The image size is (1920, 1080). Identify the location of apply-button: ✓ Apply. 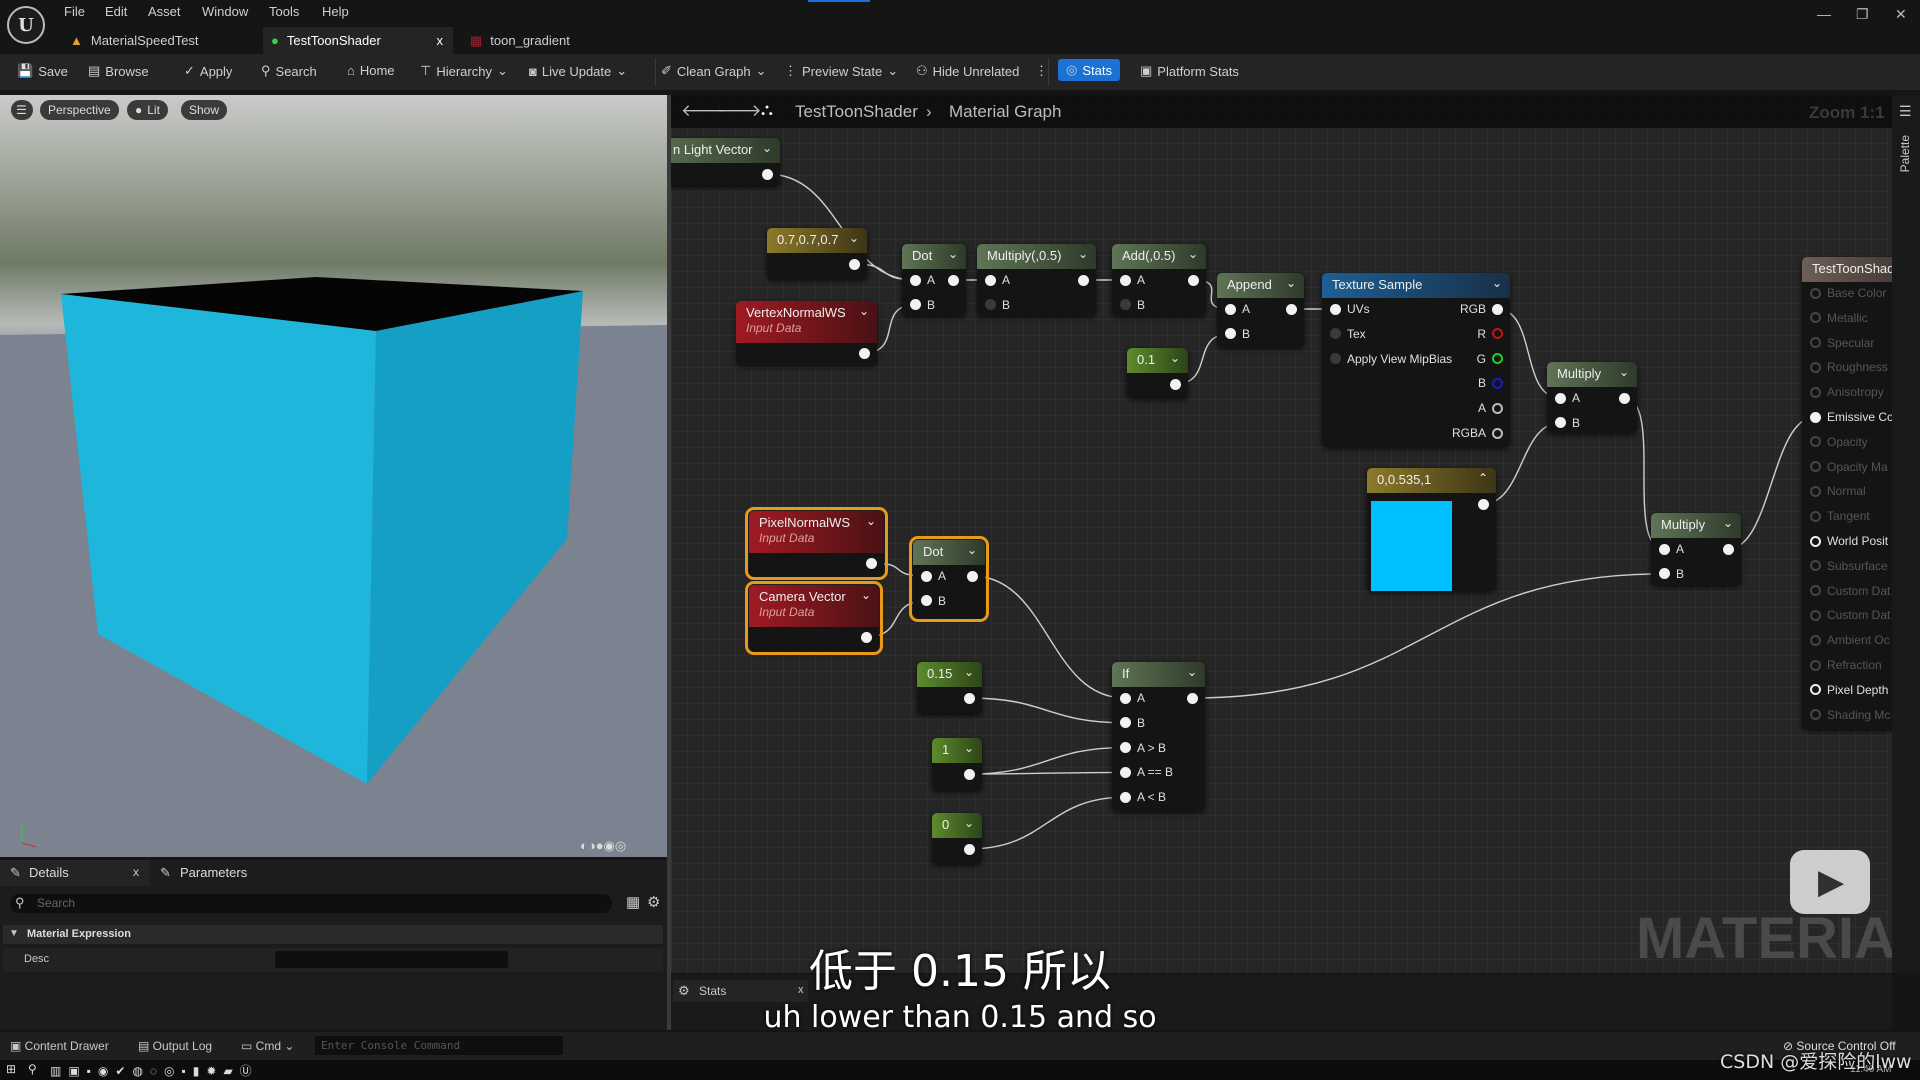
(208, 71).